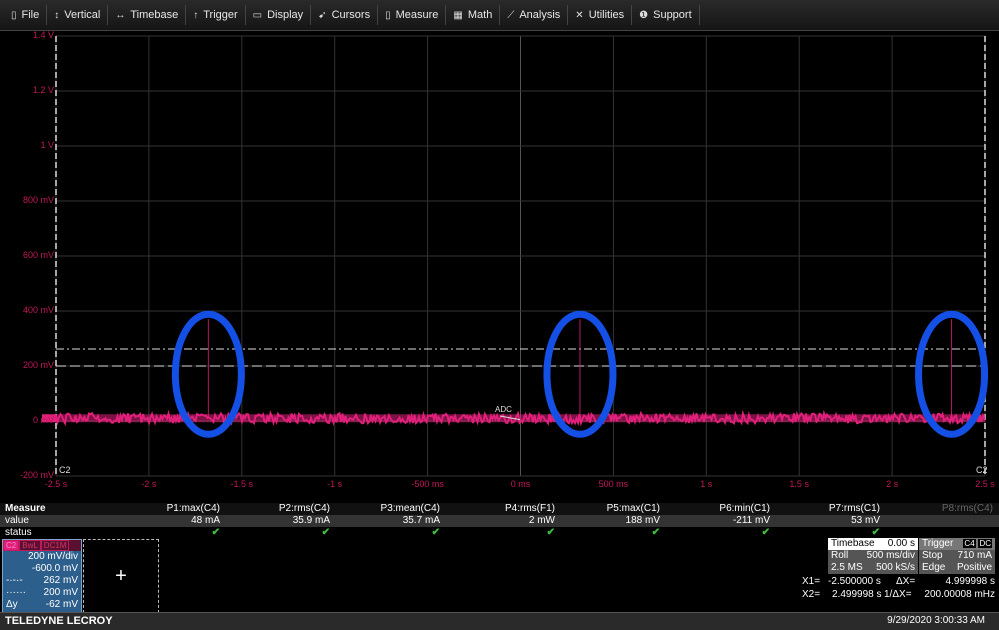 This screenshot has height=630, width=999. I want to click on x-tick-label: 1.5 s, so click(799, 484).